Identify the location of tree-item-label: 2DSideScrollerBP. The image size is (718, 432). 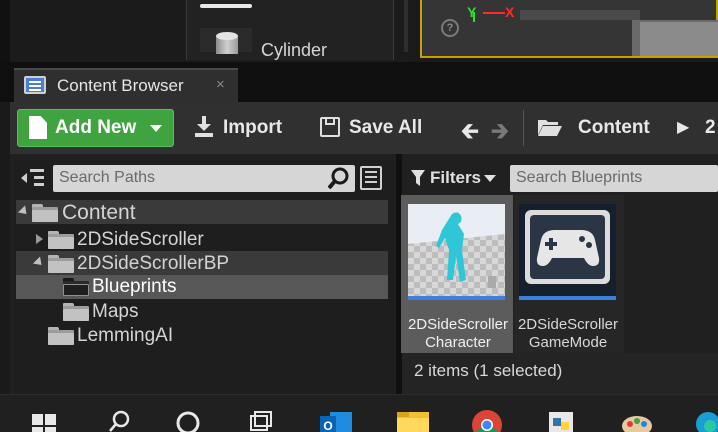
(153, 263).